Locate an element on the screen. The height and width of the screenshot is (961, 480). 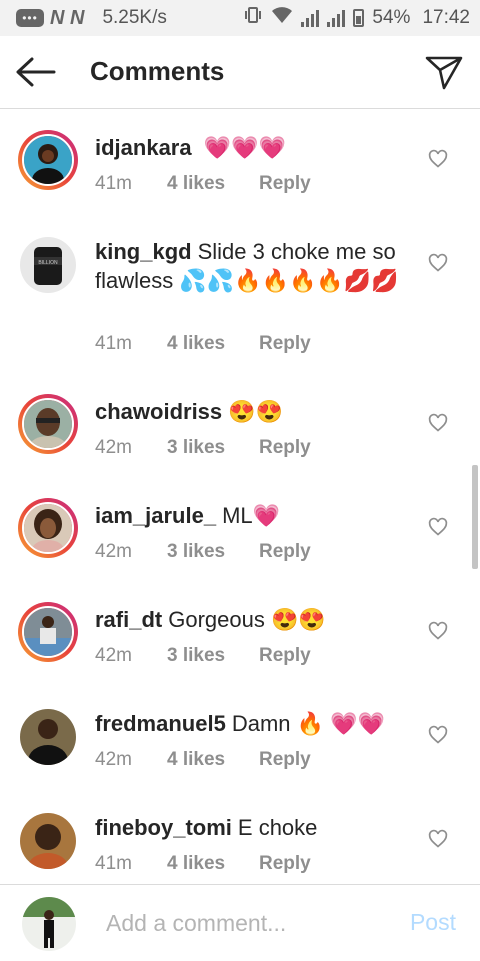
battery-percent: 54% is located at coordinates (391, 17).